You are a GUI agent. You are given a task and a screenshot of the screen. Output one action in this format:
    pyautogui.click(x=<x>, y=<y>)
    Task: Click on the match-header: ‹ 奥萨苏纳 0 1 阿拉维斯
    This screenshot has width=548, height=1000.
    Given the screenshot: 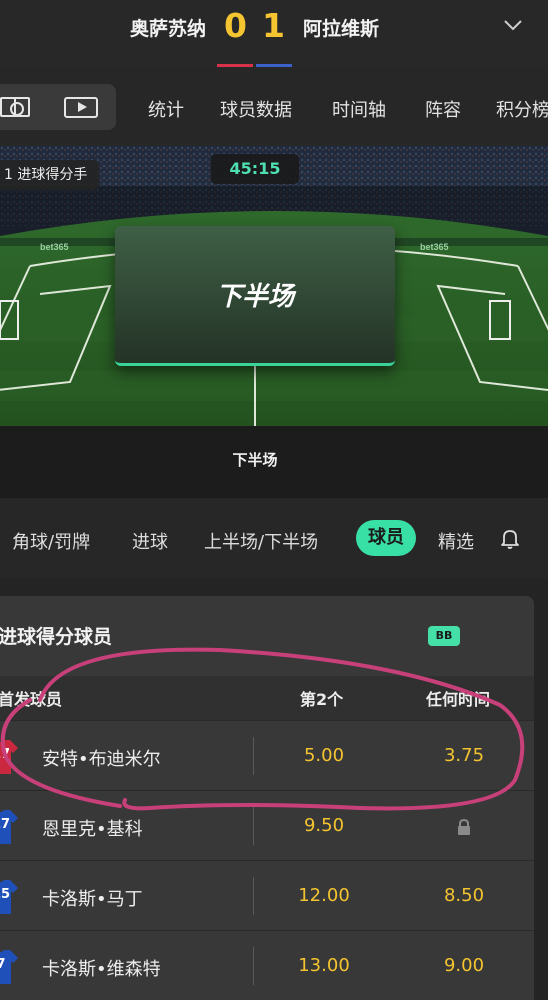 What is the action you would take?
    pyautogui.click(x=274, y=34)
    